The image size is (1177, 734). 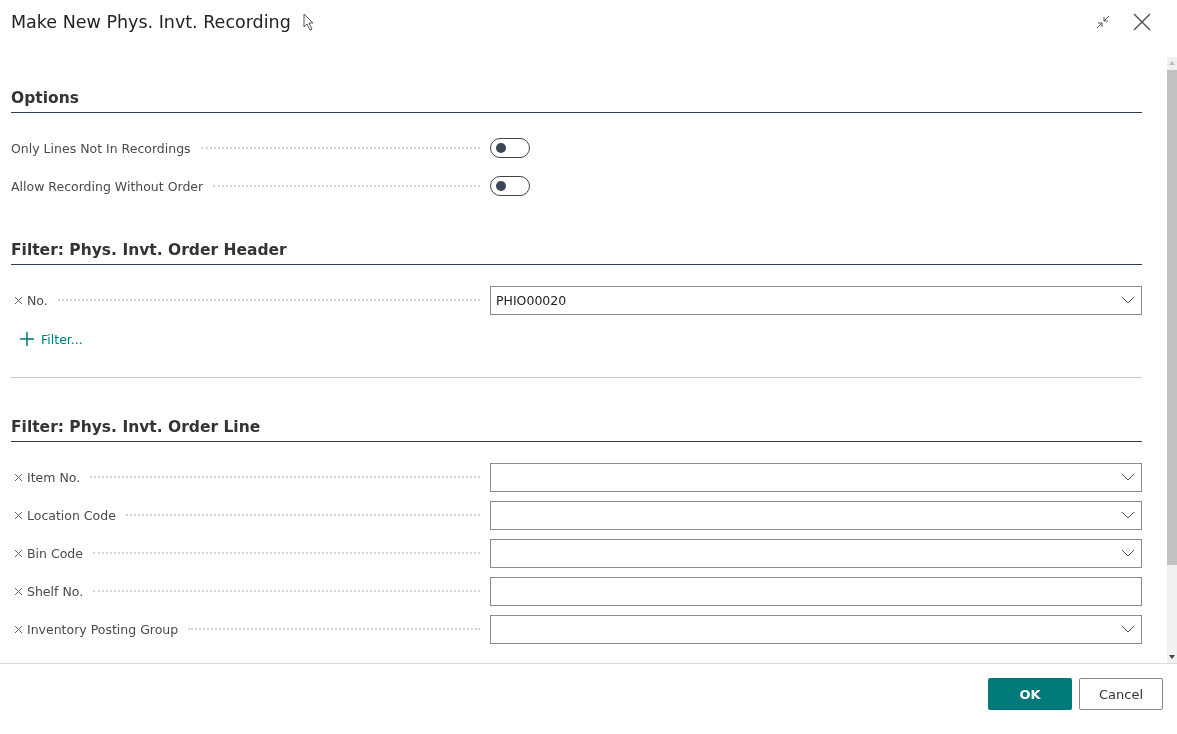 I want to click on section-heading: Options, so click(x=576, y=101).